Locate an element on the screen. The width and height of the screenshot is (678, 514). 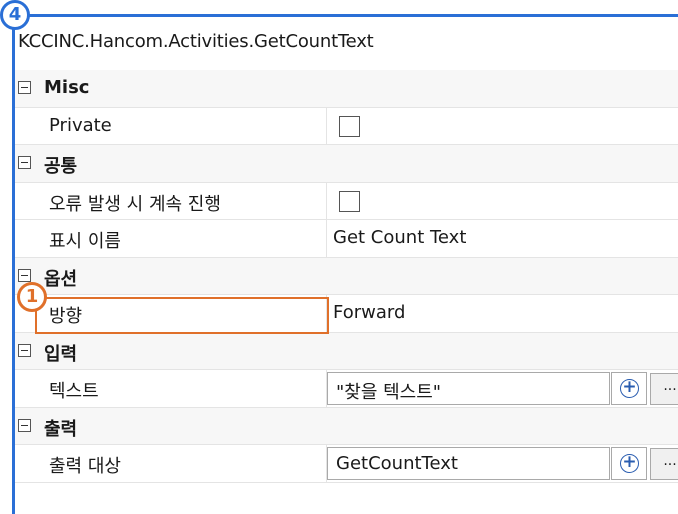
property-row-private: Private is located at coordinates (346, 126).